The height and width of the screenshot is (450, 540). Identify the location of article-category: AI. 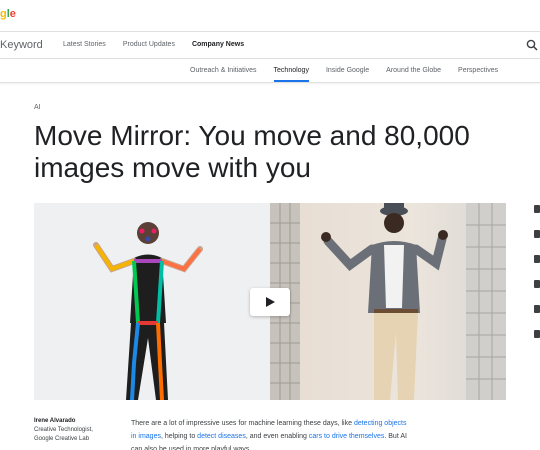
(37, 107).